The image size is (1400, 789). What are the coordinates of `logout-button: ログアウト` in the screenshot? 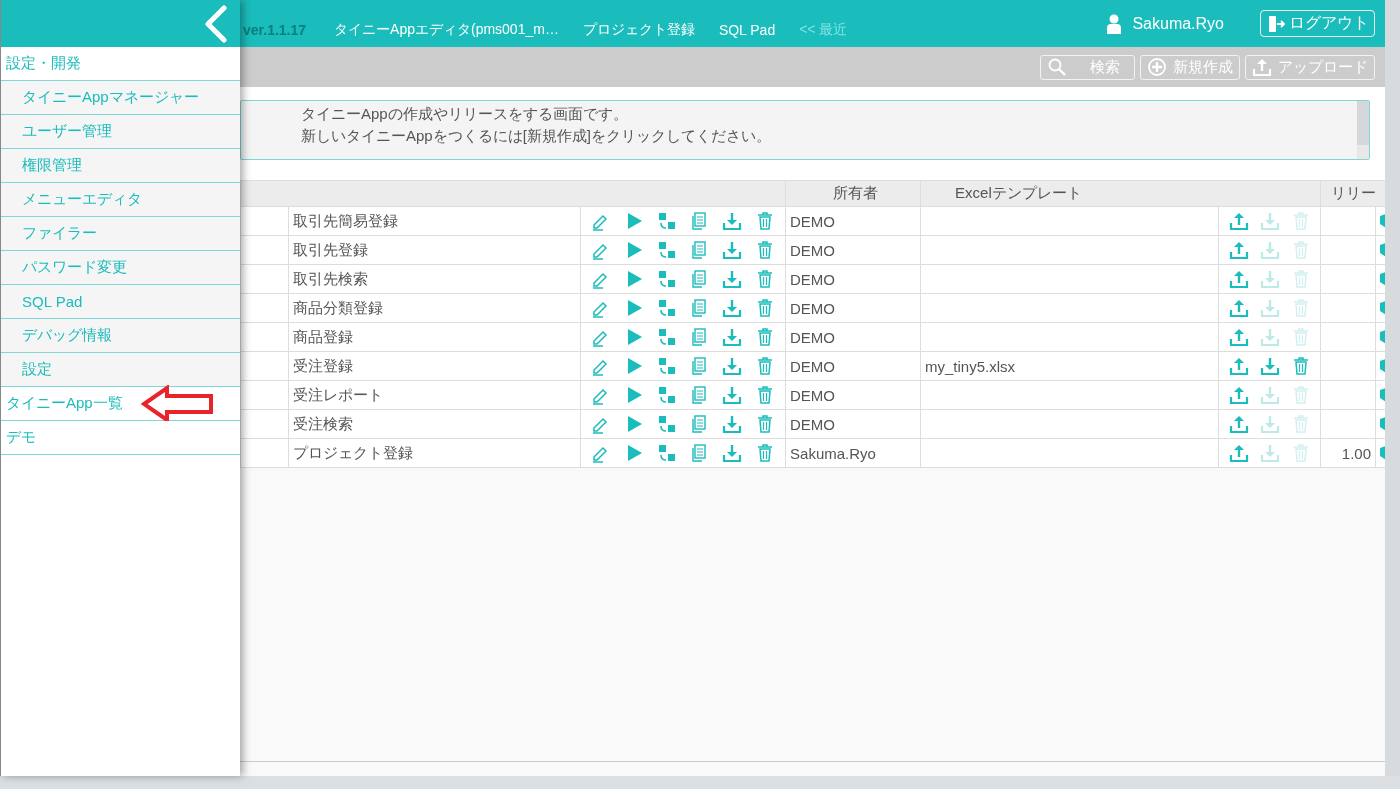 It's located at (1317, 23).